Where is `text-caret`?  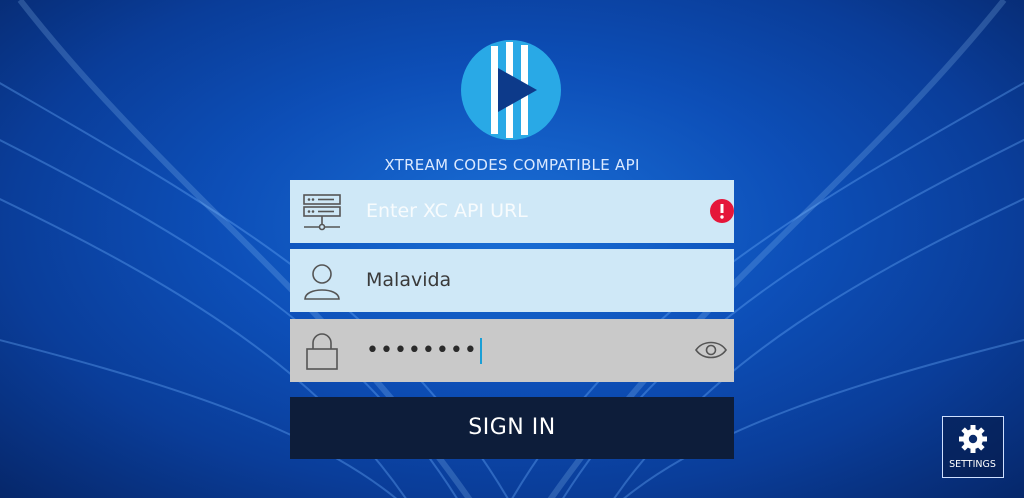 text-caret is located at coordinates (480, 351).